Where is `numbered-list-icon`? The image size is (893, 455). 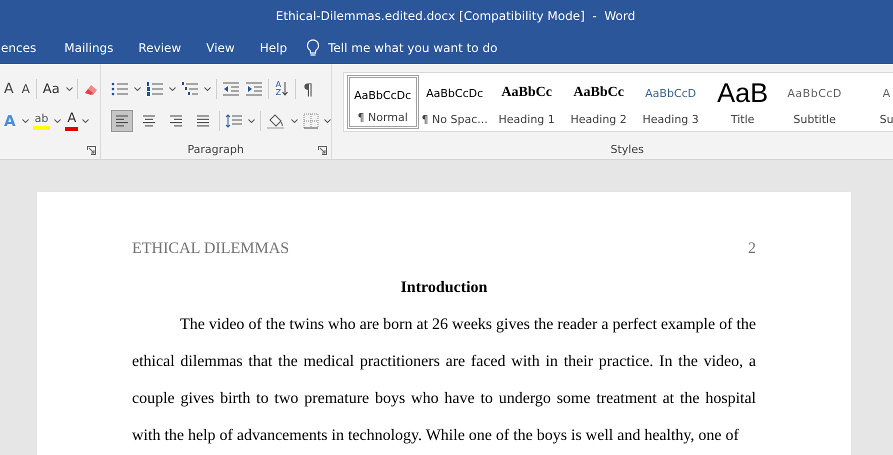 numbered-list-icon is located at coordinates (155, 89).